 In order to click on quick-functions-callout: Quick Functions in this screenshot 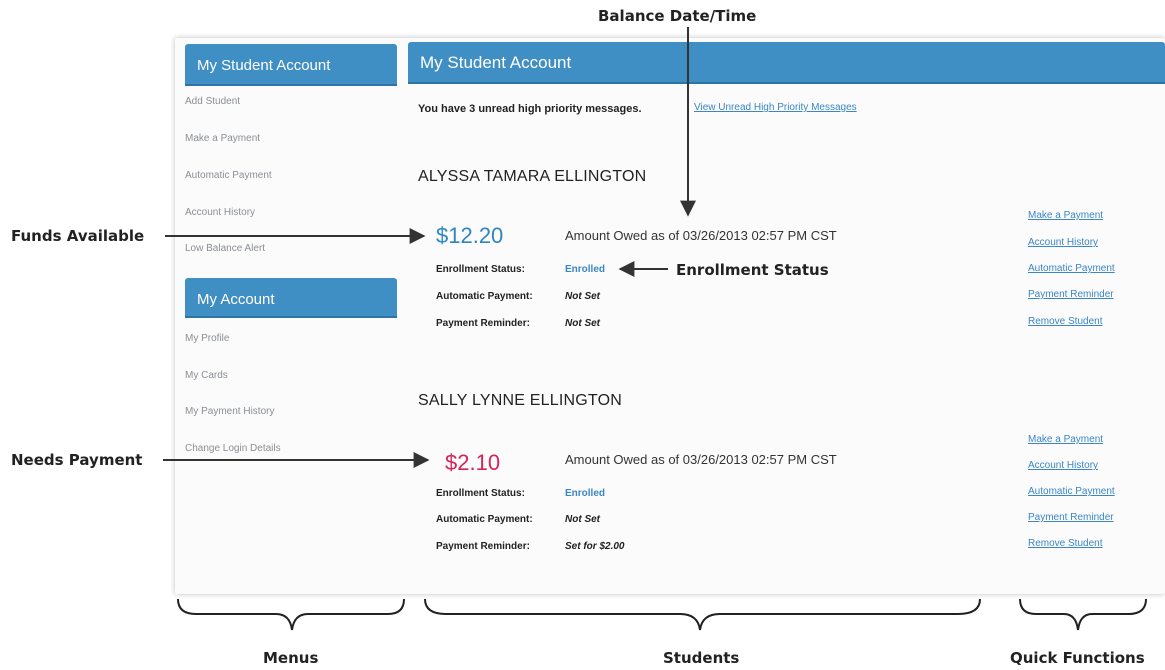, I will do `click(1077, 658)`.